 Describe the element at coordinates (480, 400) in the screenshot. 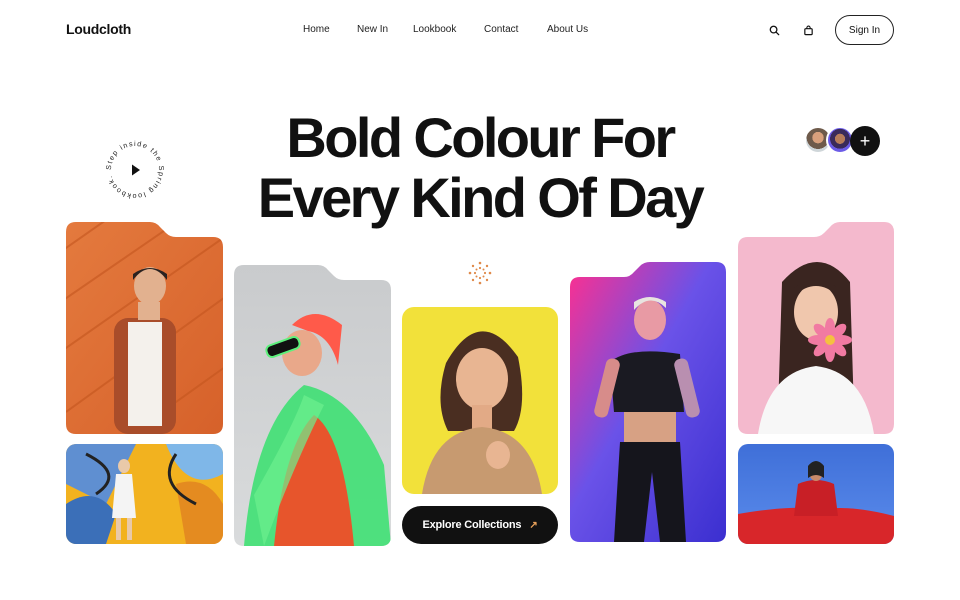

I see `lookbook-card-yellow` at that location.